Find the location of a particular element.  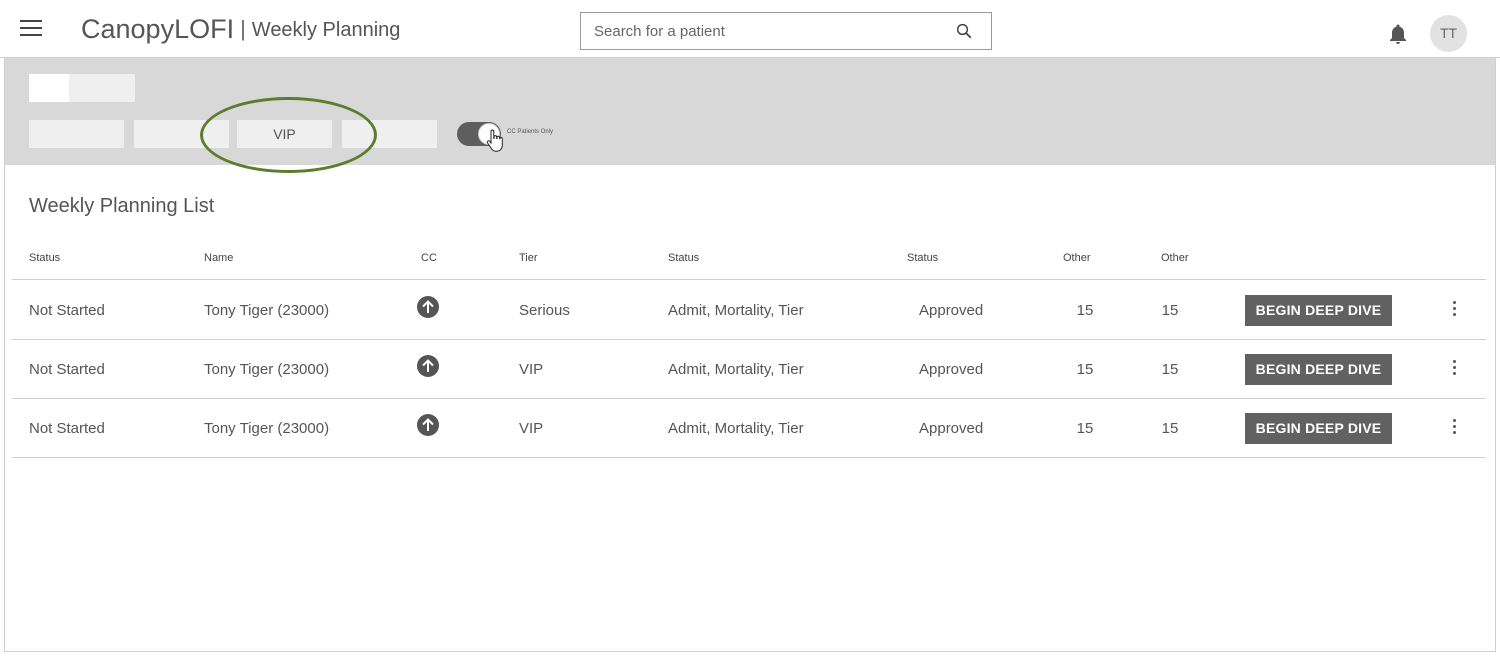

col-cc: CC is located at coordinates (429, 258).